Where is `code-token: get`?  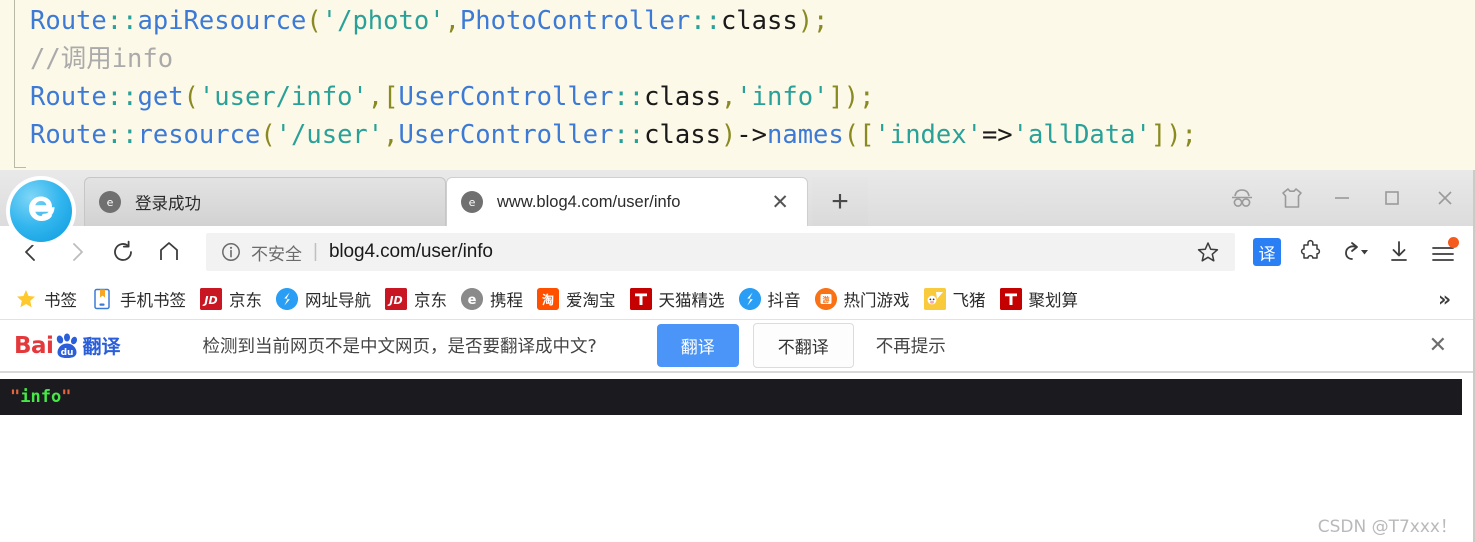 code-token: get is located at coordinates (160, 97).